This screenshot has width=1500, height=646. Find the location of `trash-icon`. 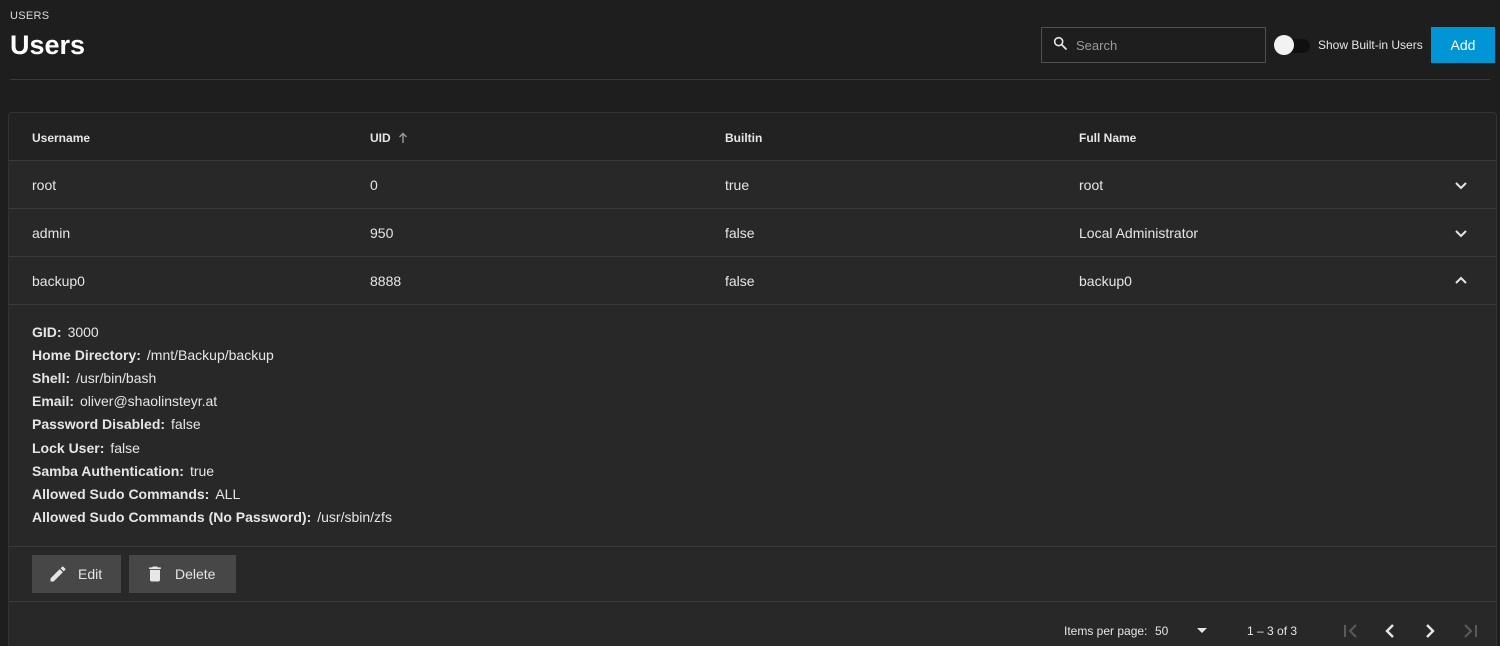

trash-icon is located at coordinates (155, 574).